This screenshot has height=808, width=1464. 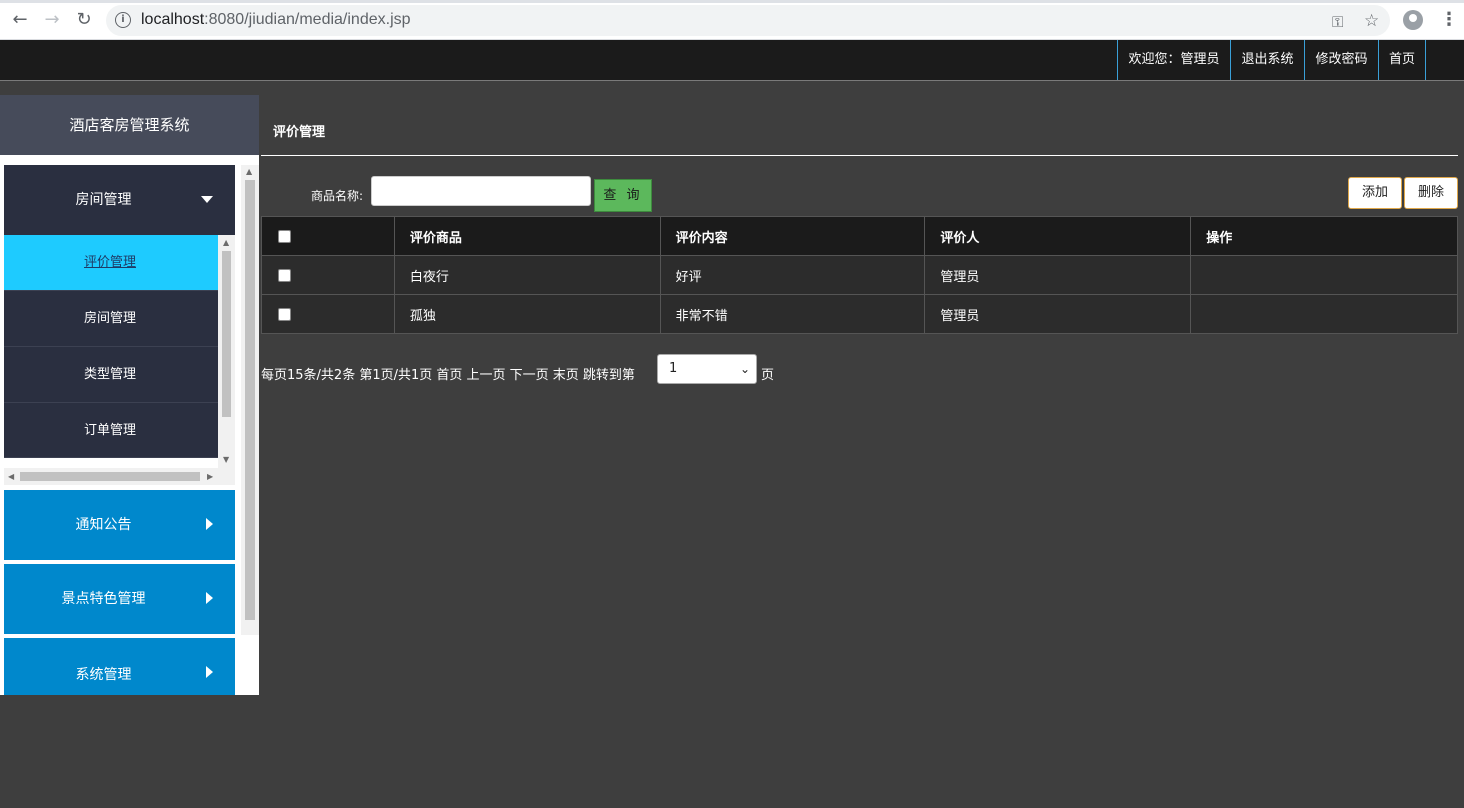 I want to click on url-path: :8080/jiudian/media/index.jsp, so click(x=307, y=19).